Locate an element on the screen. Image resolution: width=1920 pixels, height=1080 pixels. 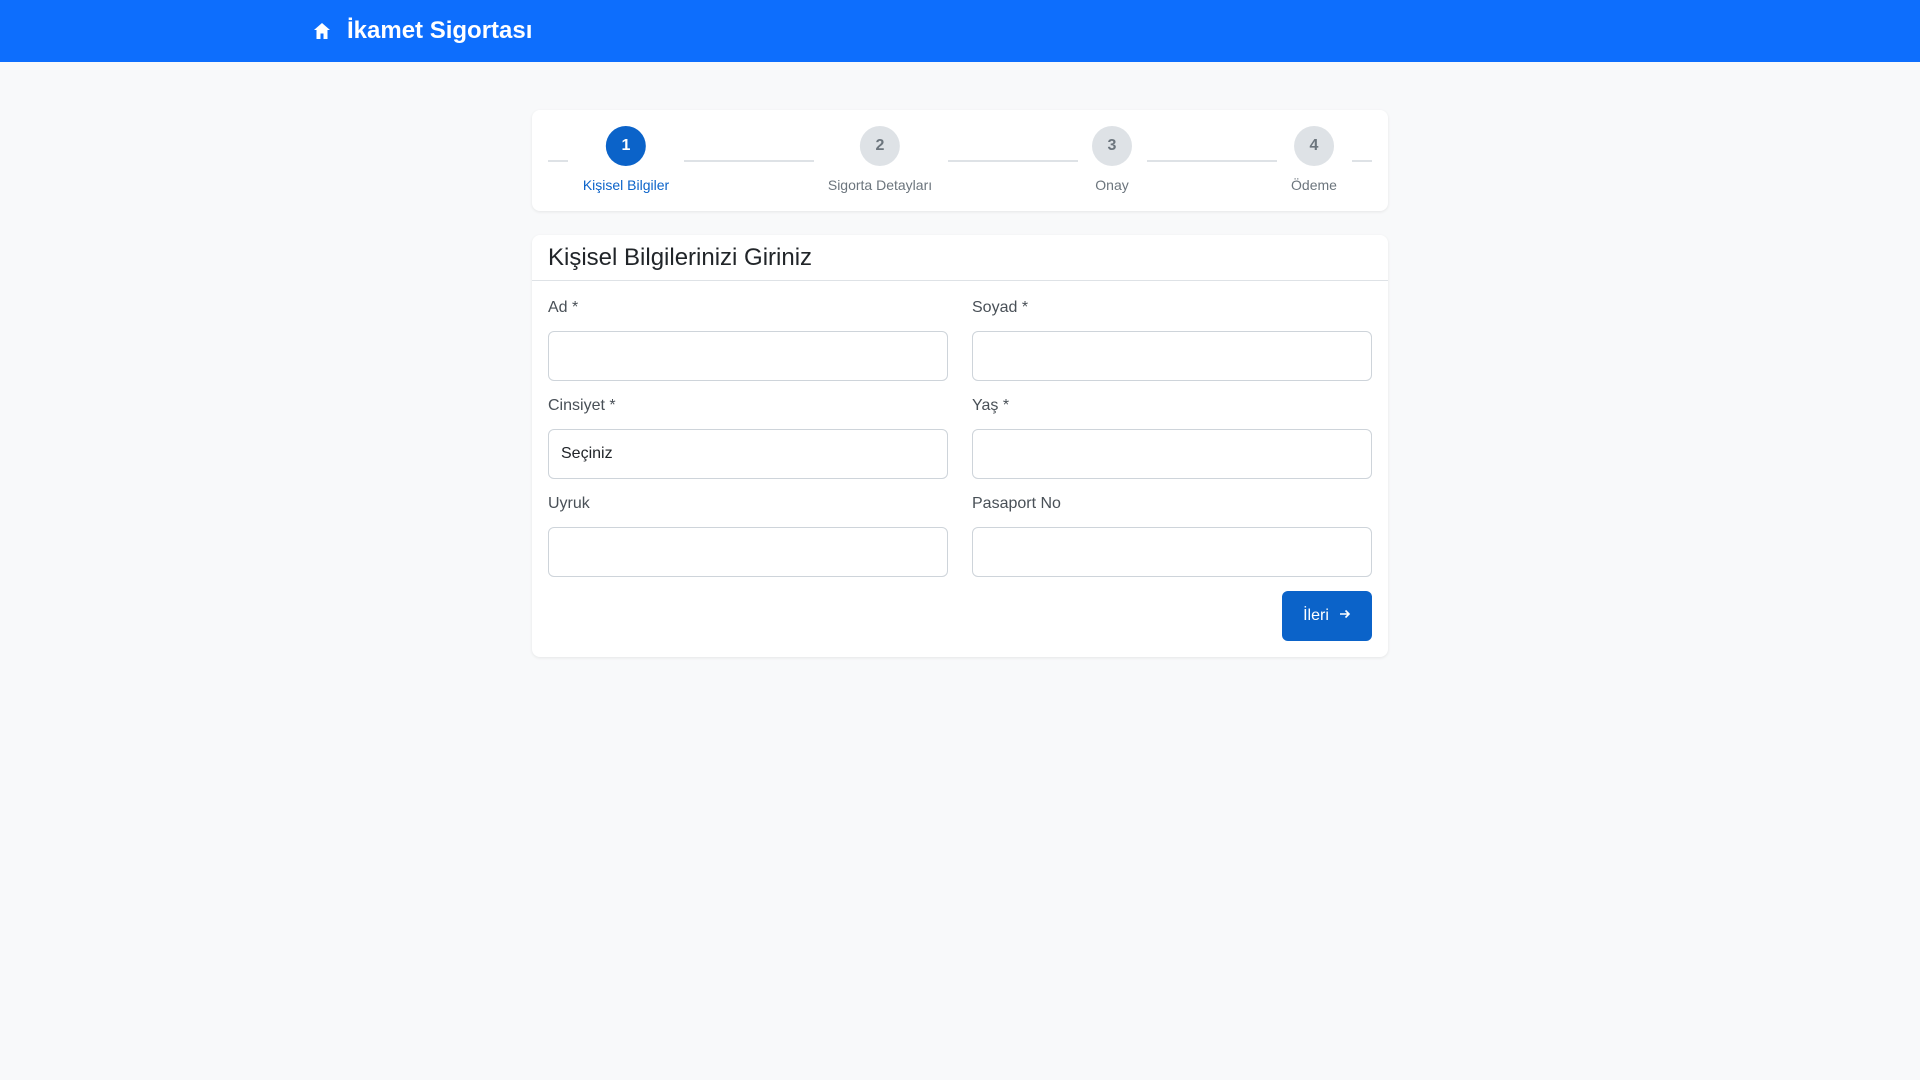
arrow-right-icon is located at coordinates (1345, 616).